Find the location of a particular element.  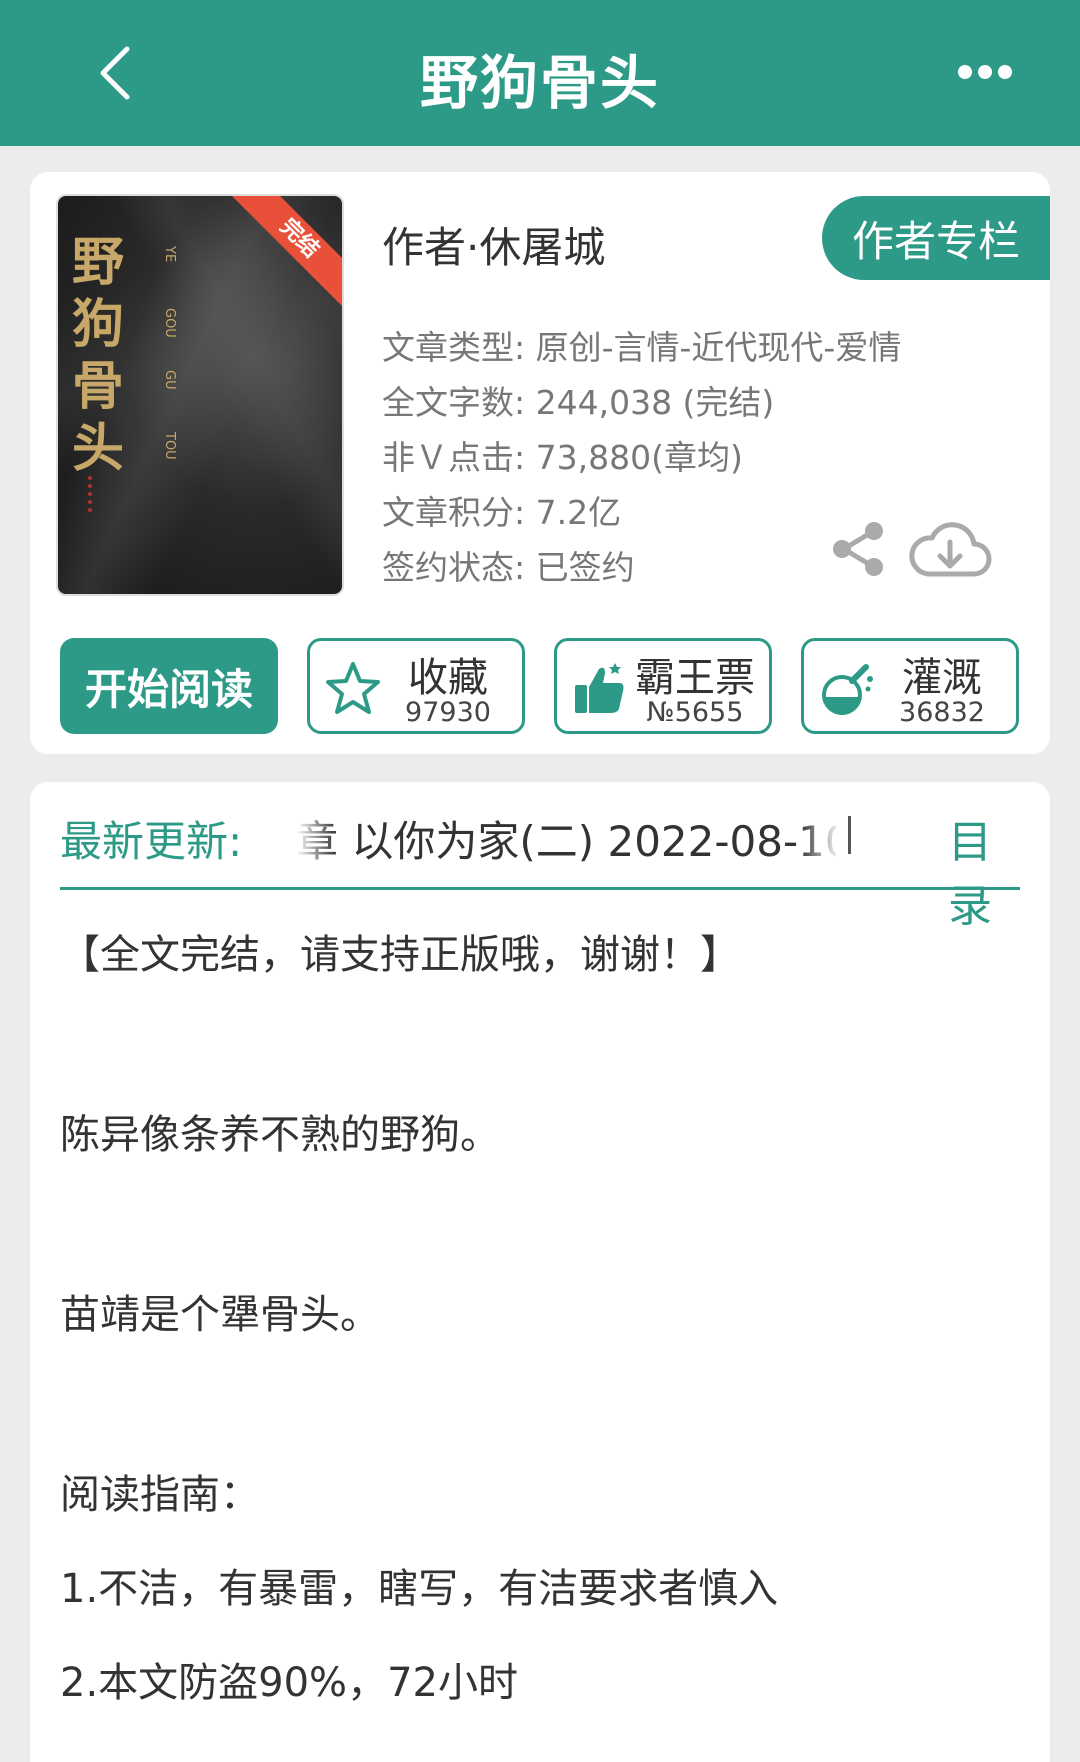

synopsis-line: 2.本文防盗90%，72小时 is located at coordinates (289, 1683).